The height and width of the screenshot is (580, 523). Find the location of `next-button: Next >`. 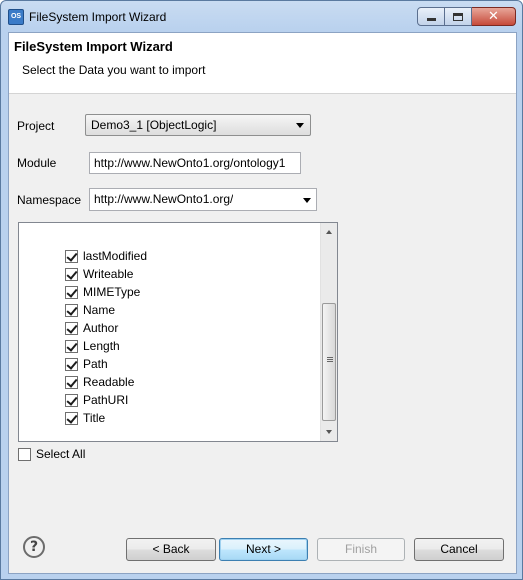

next-button: Next > is located at coordinates (263, 549).